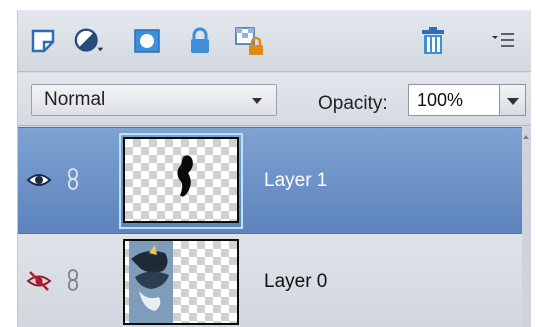 This screenshot has width=536, height=327. Describe the element at coordinates (154, 100) in the screenshot. I see `blend-mode-dropdown: Normal` at that location.